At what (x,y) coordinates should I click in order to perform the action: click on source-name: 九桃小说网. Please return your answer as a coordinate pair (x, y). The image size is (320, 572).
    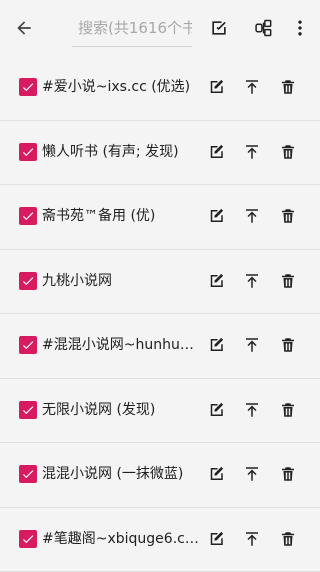
    Looking at the image, I should click on (121, 281).